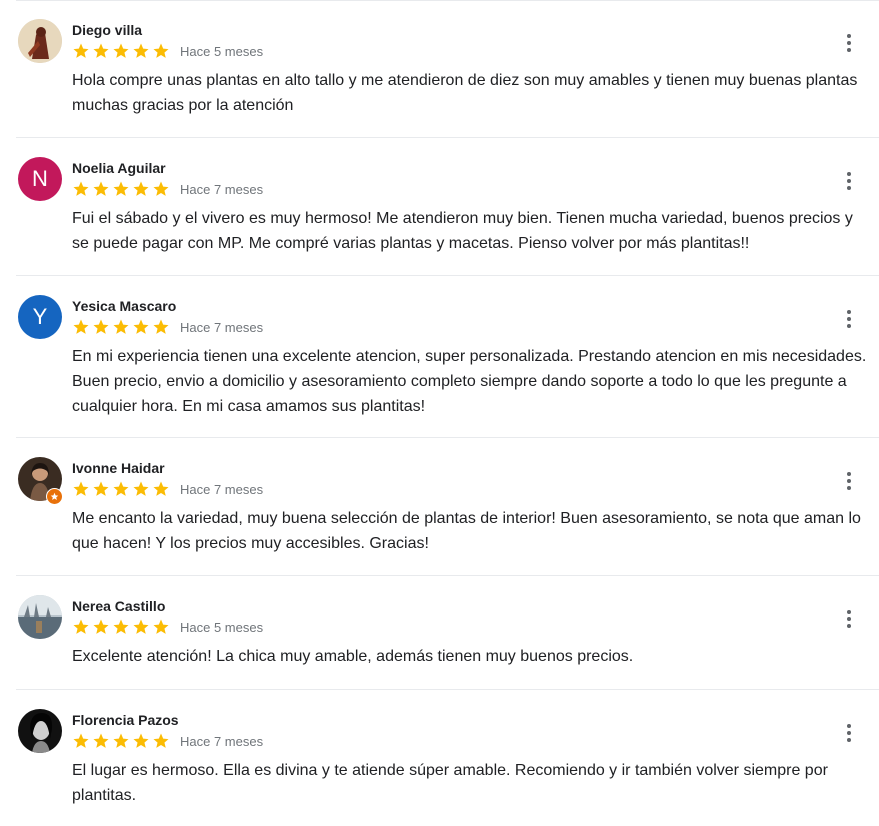  I want to click on avatar: N, so click(40, 179).